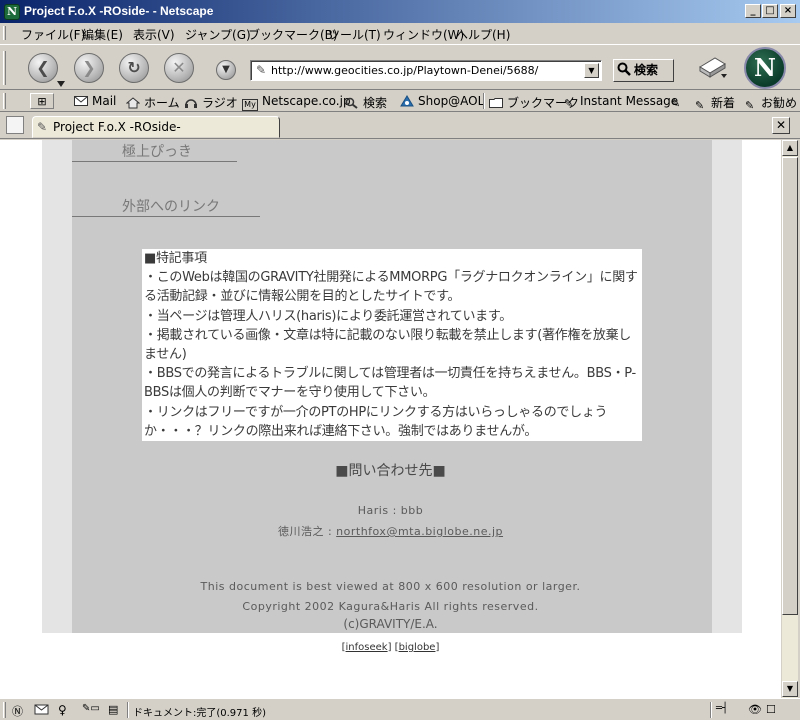 The image size is (800, 720). Describe the element at coordinates (451, 101) in the screenshot. I see `toolbar-shop-aol-label: Shop@AOL` at that location.